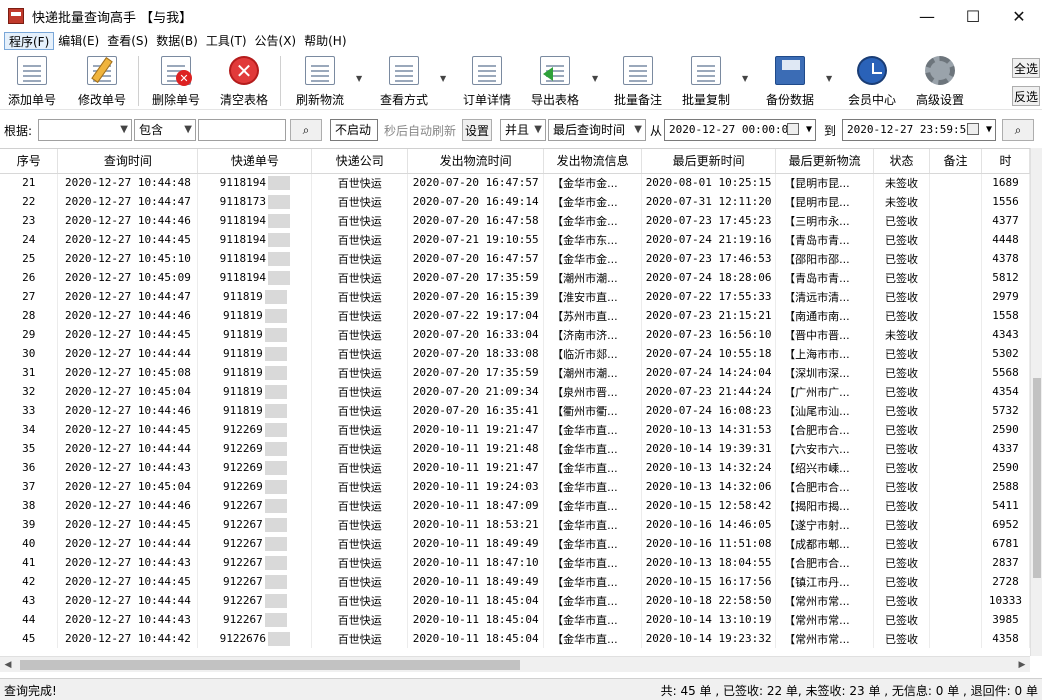 The height and width of the screenshot is (700, 1042). What do you see at coordinates (476, 448) in the screenshot?
I see `dispatch-time-cell: 2020-10-11 19:21:48` at bounding box center [476, 448].